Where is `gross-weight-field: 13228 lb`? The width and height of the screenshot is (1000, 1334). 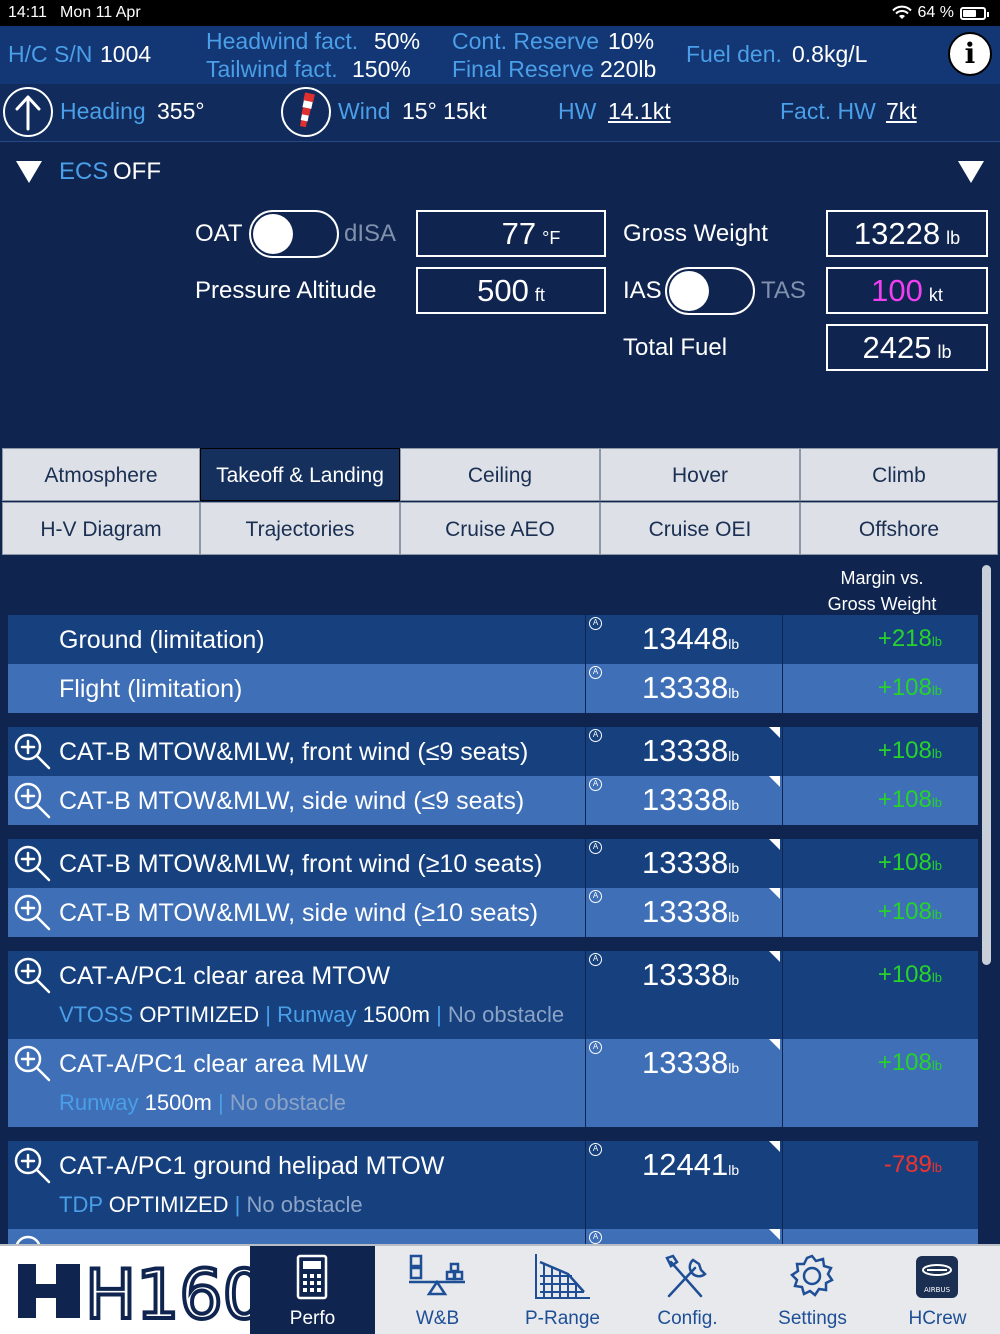 gross-weight-field: 13228 lb is located at coordinates (907, 233).